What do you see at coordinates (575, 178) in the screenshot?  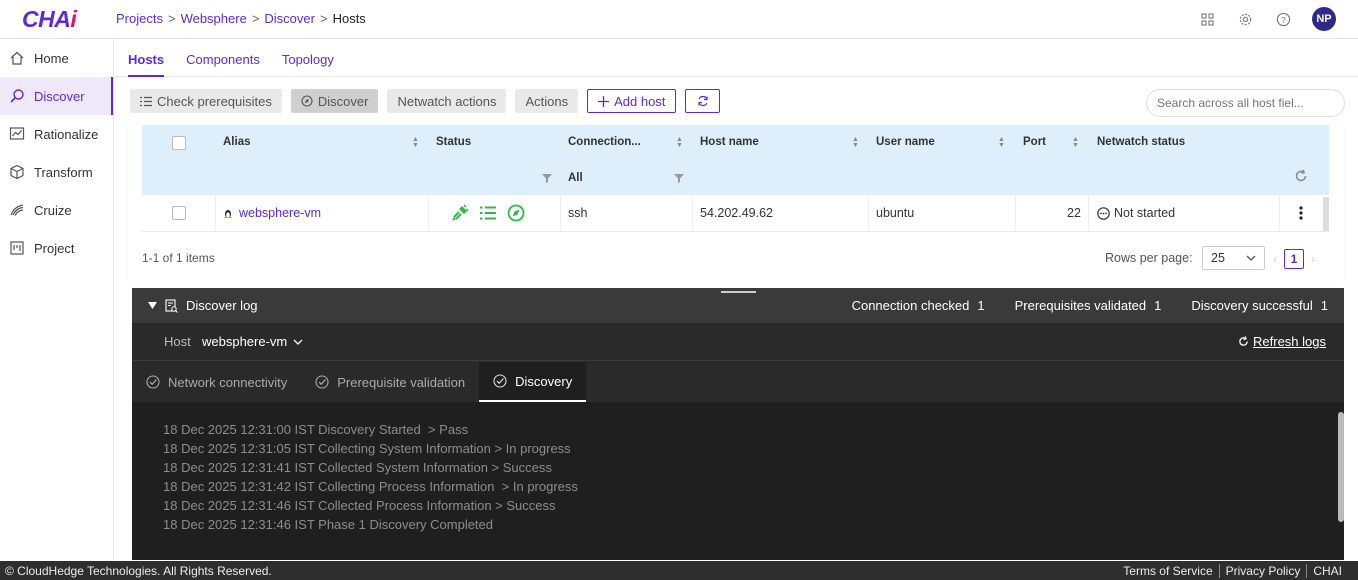 I see `connection-filter-value: All` at bounding box center [575, 178].